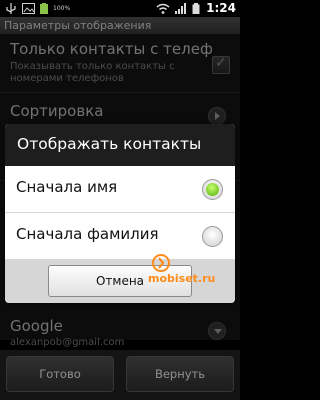  Describe the element at coordinates (109, 144) in the screenshot. I see `dialog-title: Отображать контакты` at that location.